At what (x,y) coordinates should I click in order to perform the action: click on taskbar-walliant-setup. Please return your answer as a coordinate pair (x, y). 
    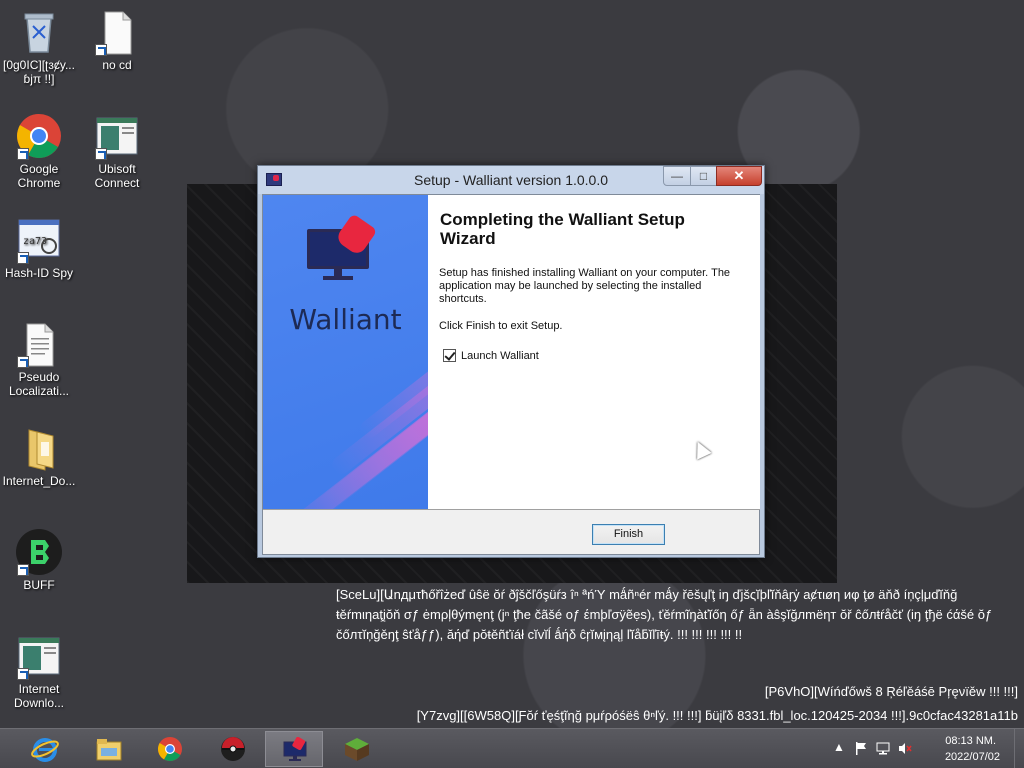
    Looking at the image, I should click on (294, 749).